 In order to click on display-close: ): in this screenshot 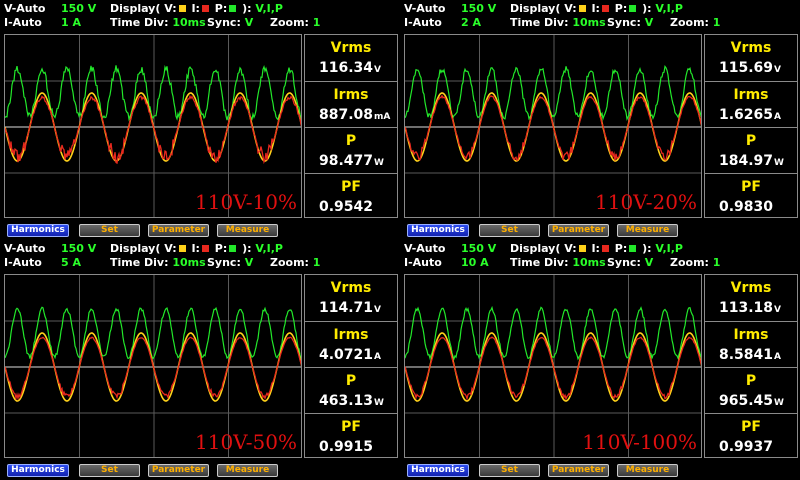, I will do `click(245, 8)`.